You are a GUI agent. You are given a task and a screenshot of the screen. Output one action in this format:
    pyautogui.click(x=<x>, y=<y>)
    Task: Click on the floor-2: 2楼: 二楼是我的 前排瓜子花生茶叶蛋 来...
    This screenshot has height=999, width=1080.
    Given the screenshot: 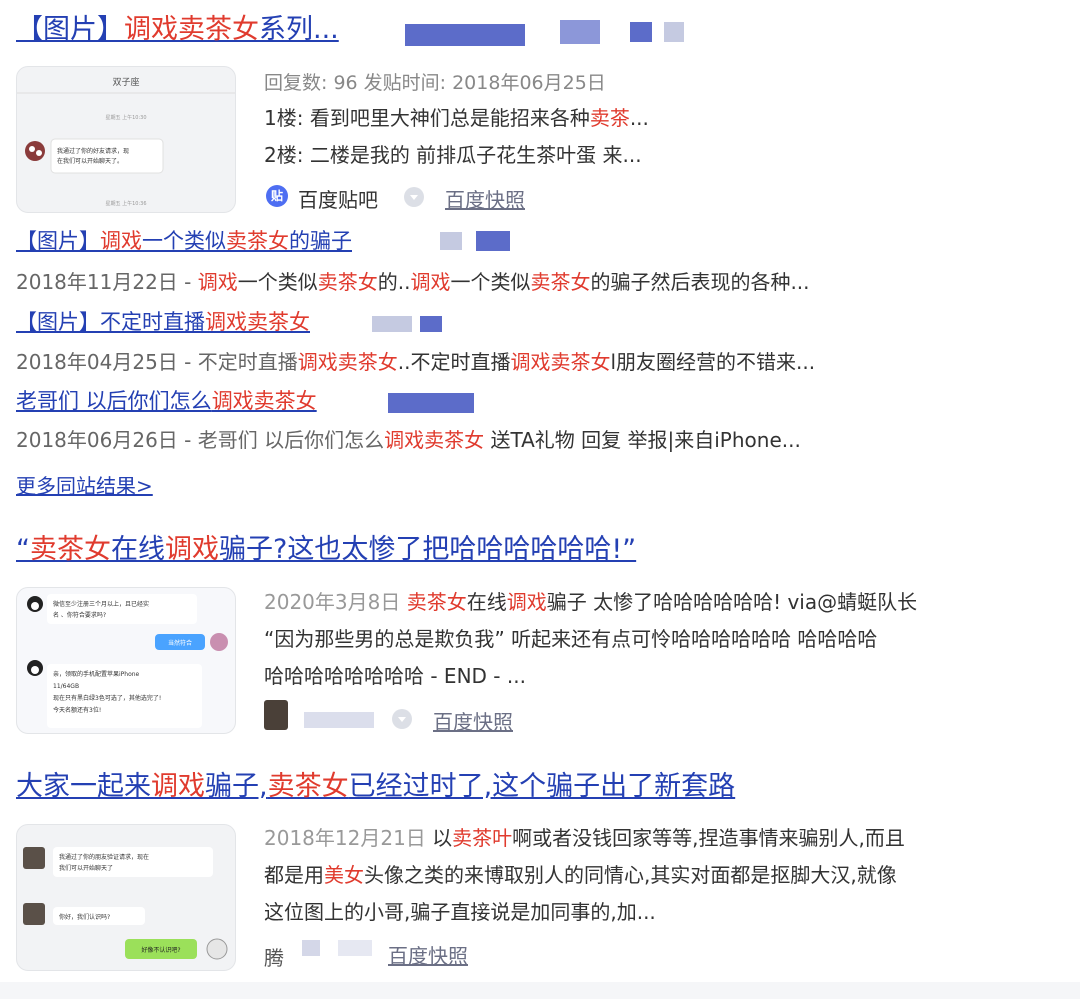 What is the action you would take?
    pyautogui.click(x=453, y=155)
    